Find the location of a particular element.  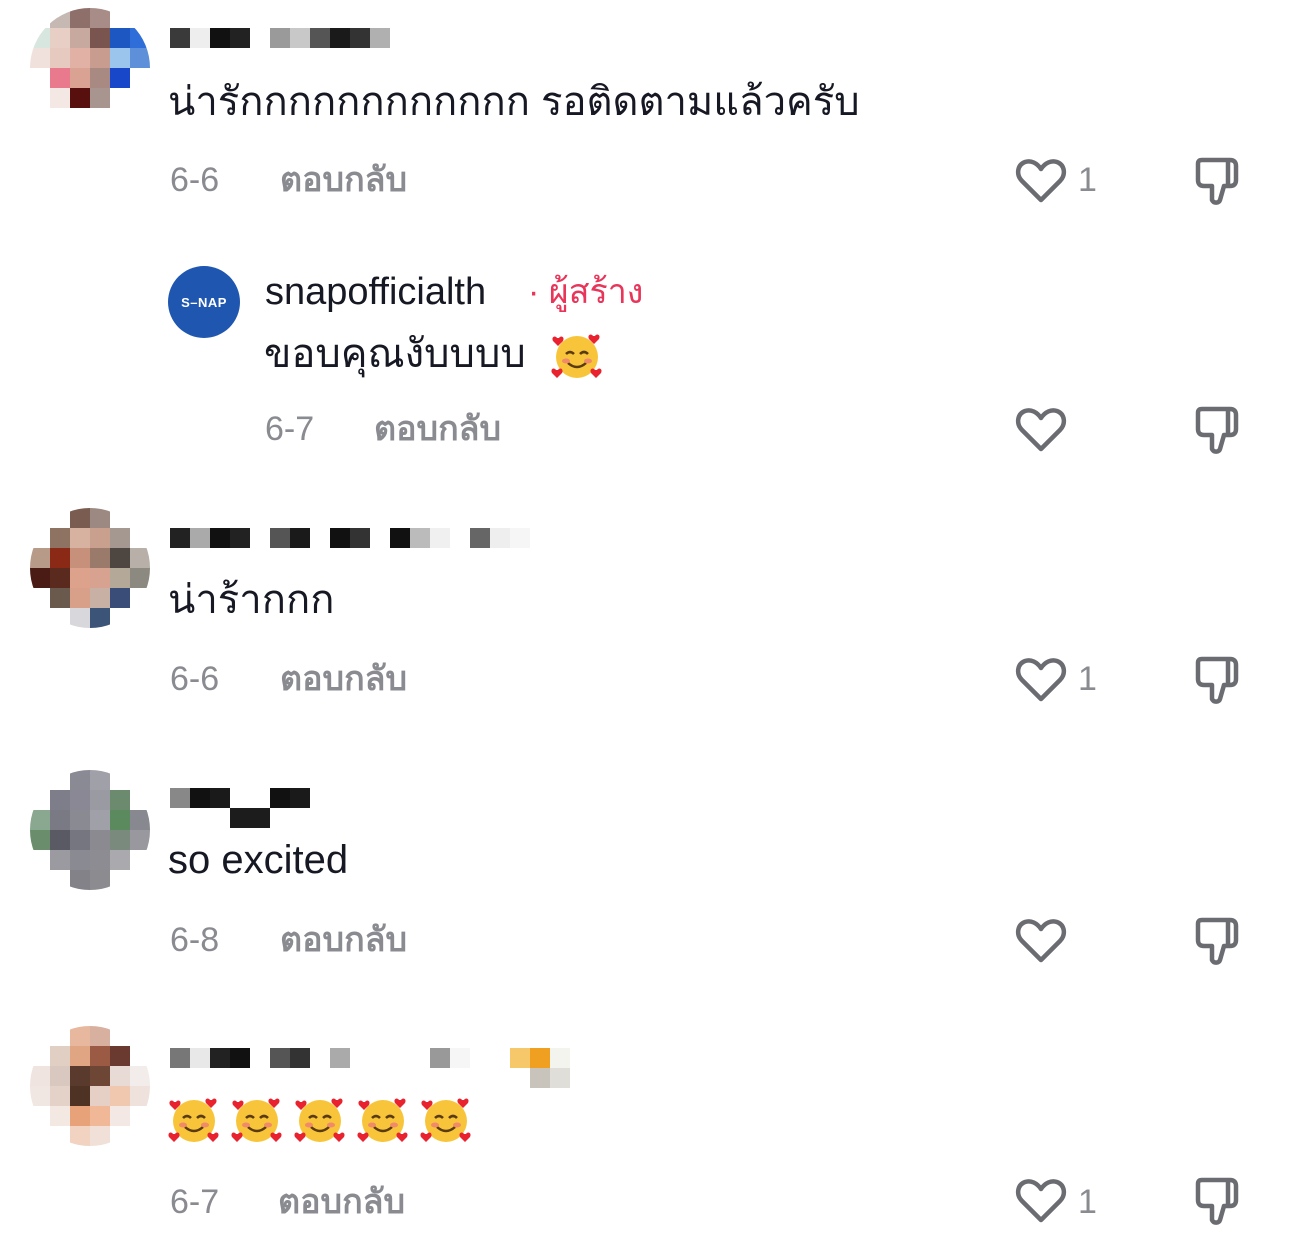

comment-date: 6-8 is located at coordinates (195, 940).